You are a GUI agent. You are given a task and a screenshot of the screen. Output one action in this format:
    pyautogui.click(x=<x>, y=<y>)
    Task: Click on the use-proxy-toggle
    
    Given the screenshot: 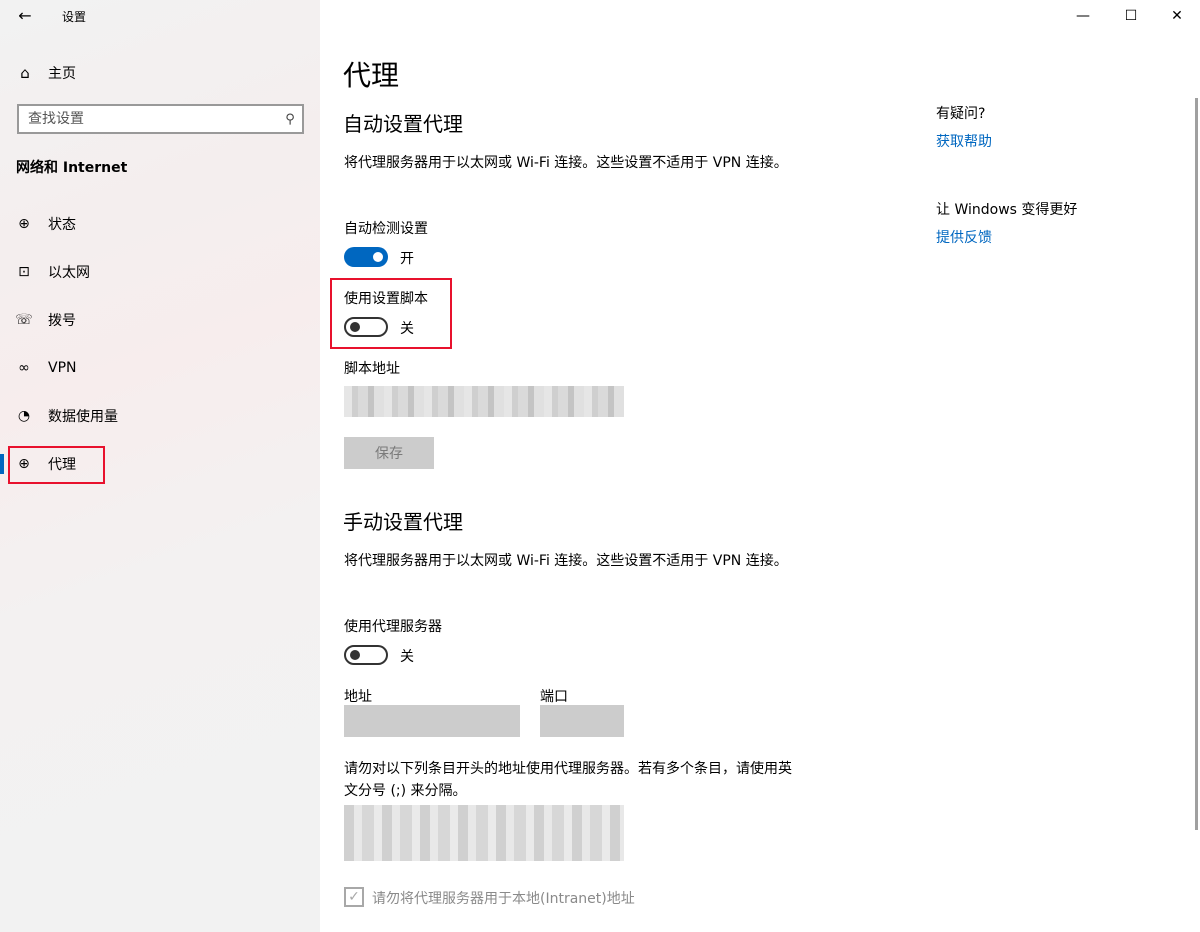 What is the action you would take?
    pyautogui.click(x=366, y=655)
    